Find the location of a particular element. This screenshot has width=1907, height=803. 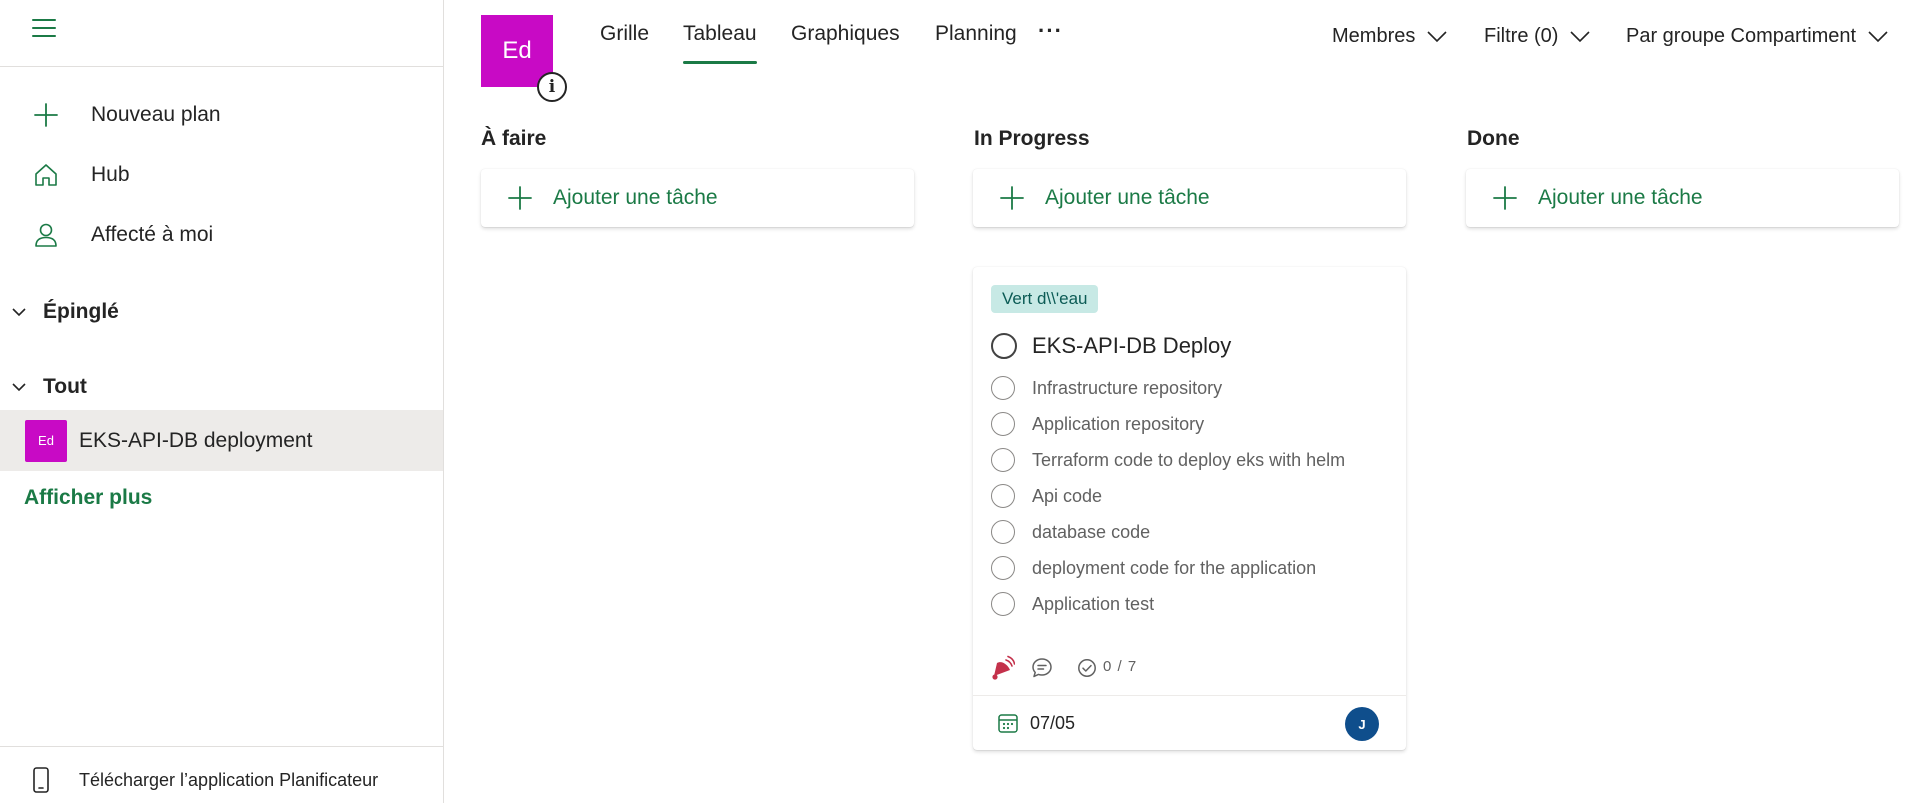

checklist-text: Terraform code to deploy eks with helm is located at coordinates (1189, 459).